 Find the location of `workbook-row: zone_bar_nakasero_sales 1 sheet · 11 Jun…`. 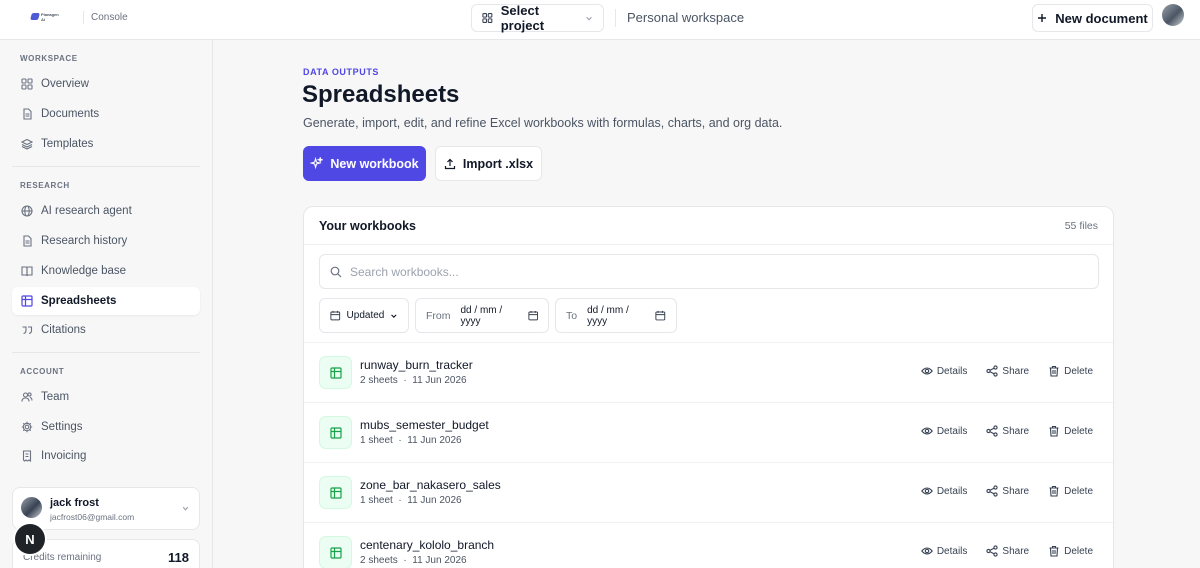

workbook-row: zone_bar_nakasero_sales 1 sheet · 11 Jun… is located at coordinates (708, 492).